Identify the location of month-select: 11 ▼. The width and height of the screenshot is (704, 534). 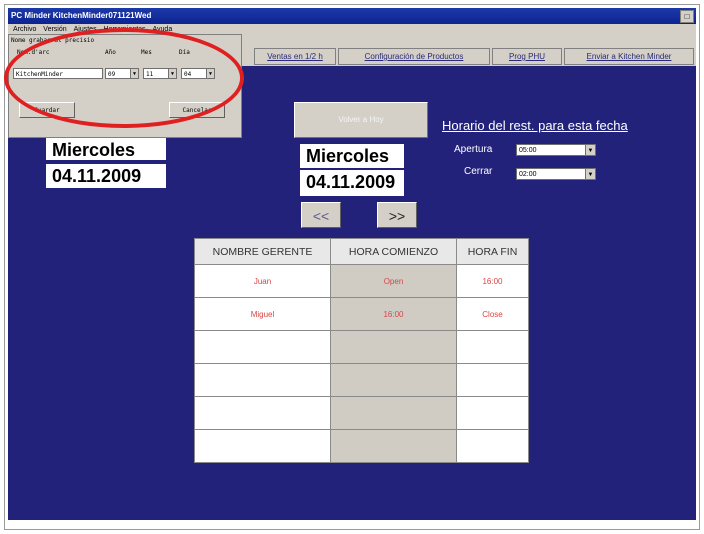
(160, 73).